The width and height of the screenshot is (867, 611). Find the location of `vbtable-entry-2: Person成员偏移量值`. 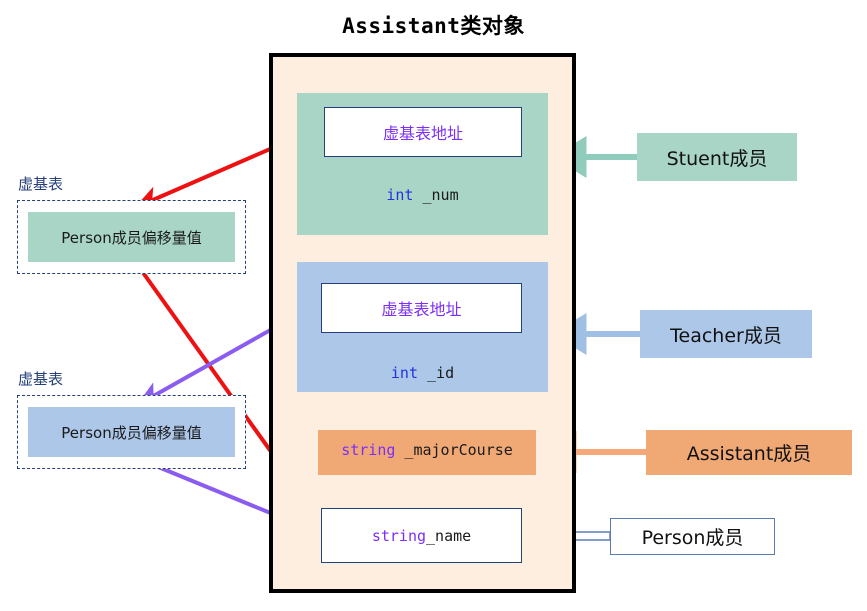

vbtable-entry-2: Person成员偏移量值 is located at coordinates (131, 432).